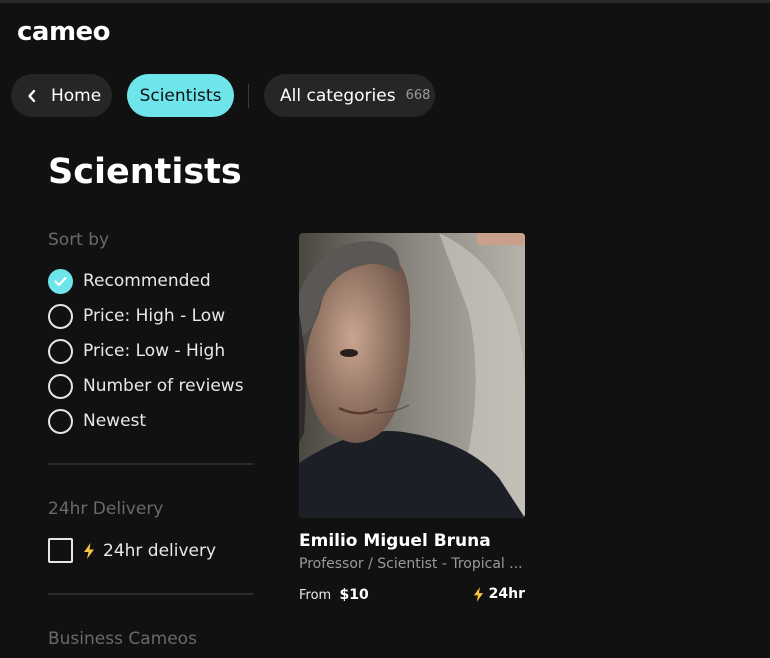  I want to click on checkbox, so click(60, 550).